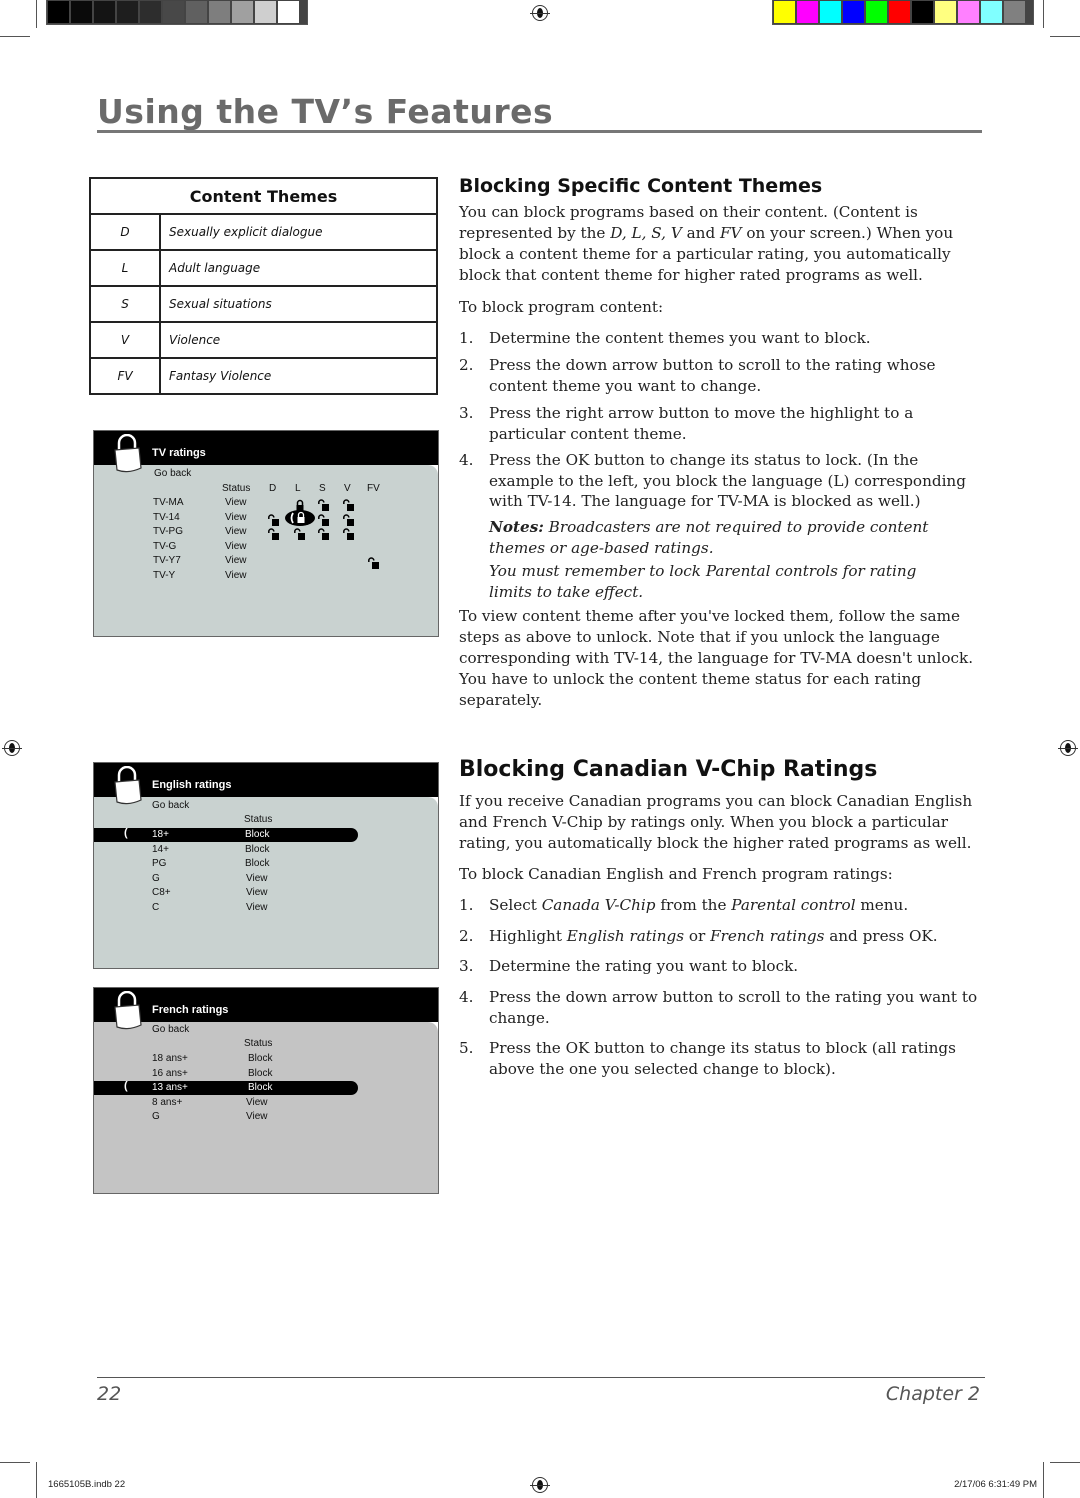 This screenshot has width=1080, height=1498. I want to click on rating-label: TV-PG, so click(168, 531).